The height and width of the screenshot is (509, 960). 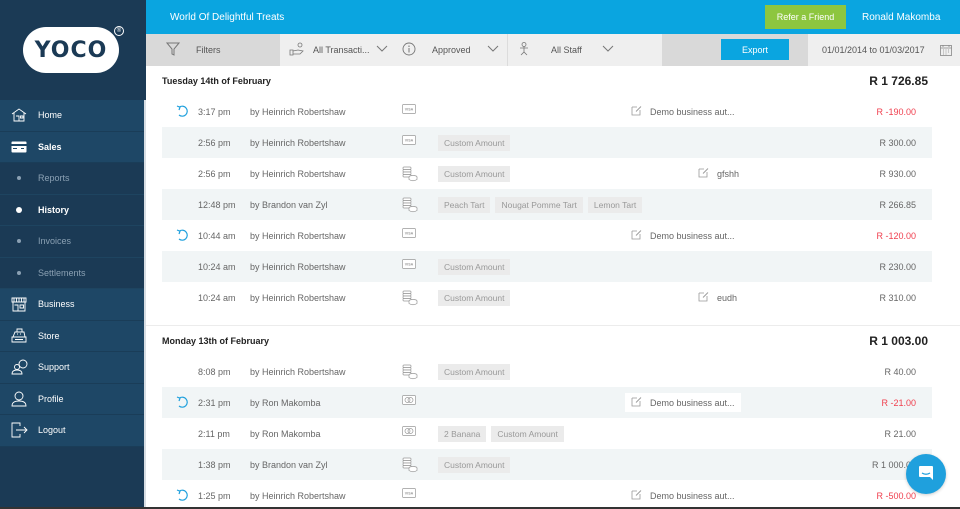 What do you see at coordinates (409, 50) in the screenshot?
I see `info-icon` at bounding box center [409, 50].